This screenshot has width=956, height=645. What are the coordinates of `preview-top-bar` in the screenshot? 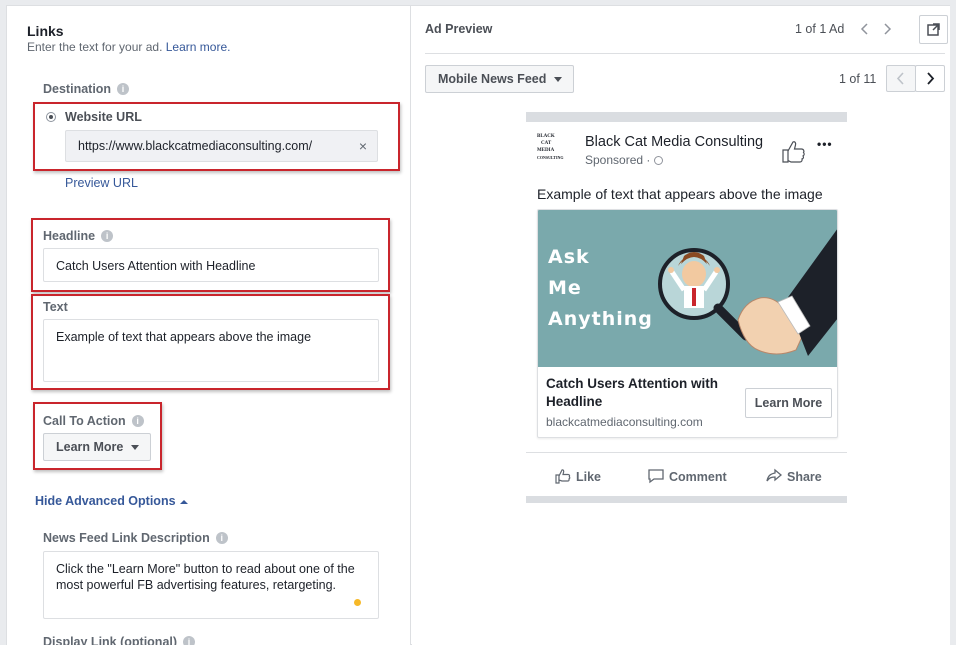 It's located at (686, 117).